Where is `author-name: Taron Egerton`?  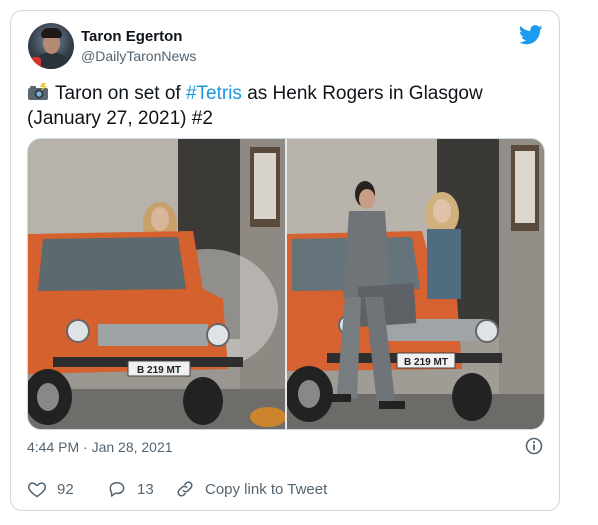
author-name: Taron Egerton is located at coordinates (131, 36).